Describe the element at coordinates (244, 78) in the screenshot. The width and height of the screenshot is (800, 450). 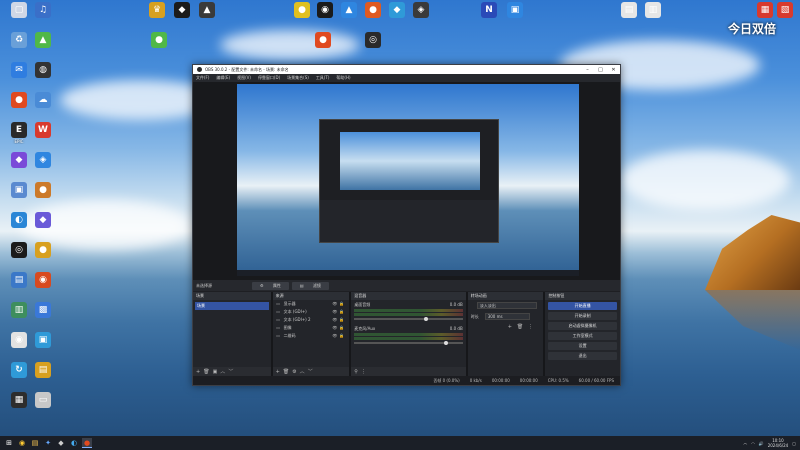
I see `menu-view: 视图(V)` at that location.